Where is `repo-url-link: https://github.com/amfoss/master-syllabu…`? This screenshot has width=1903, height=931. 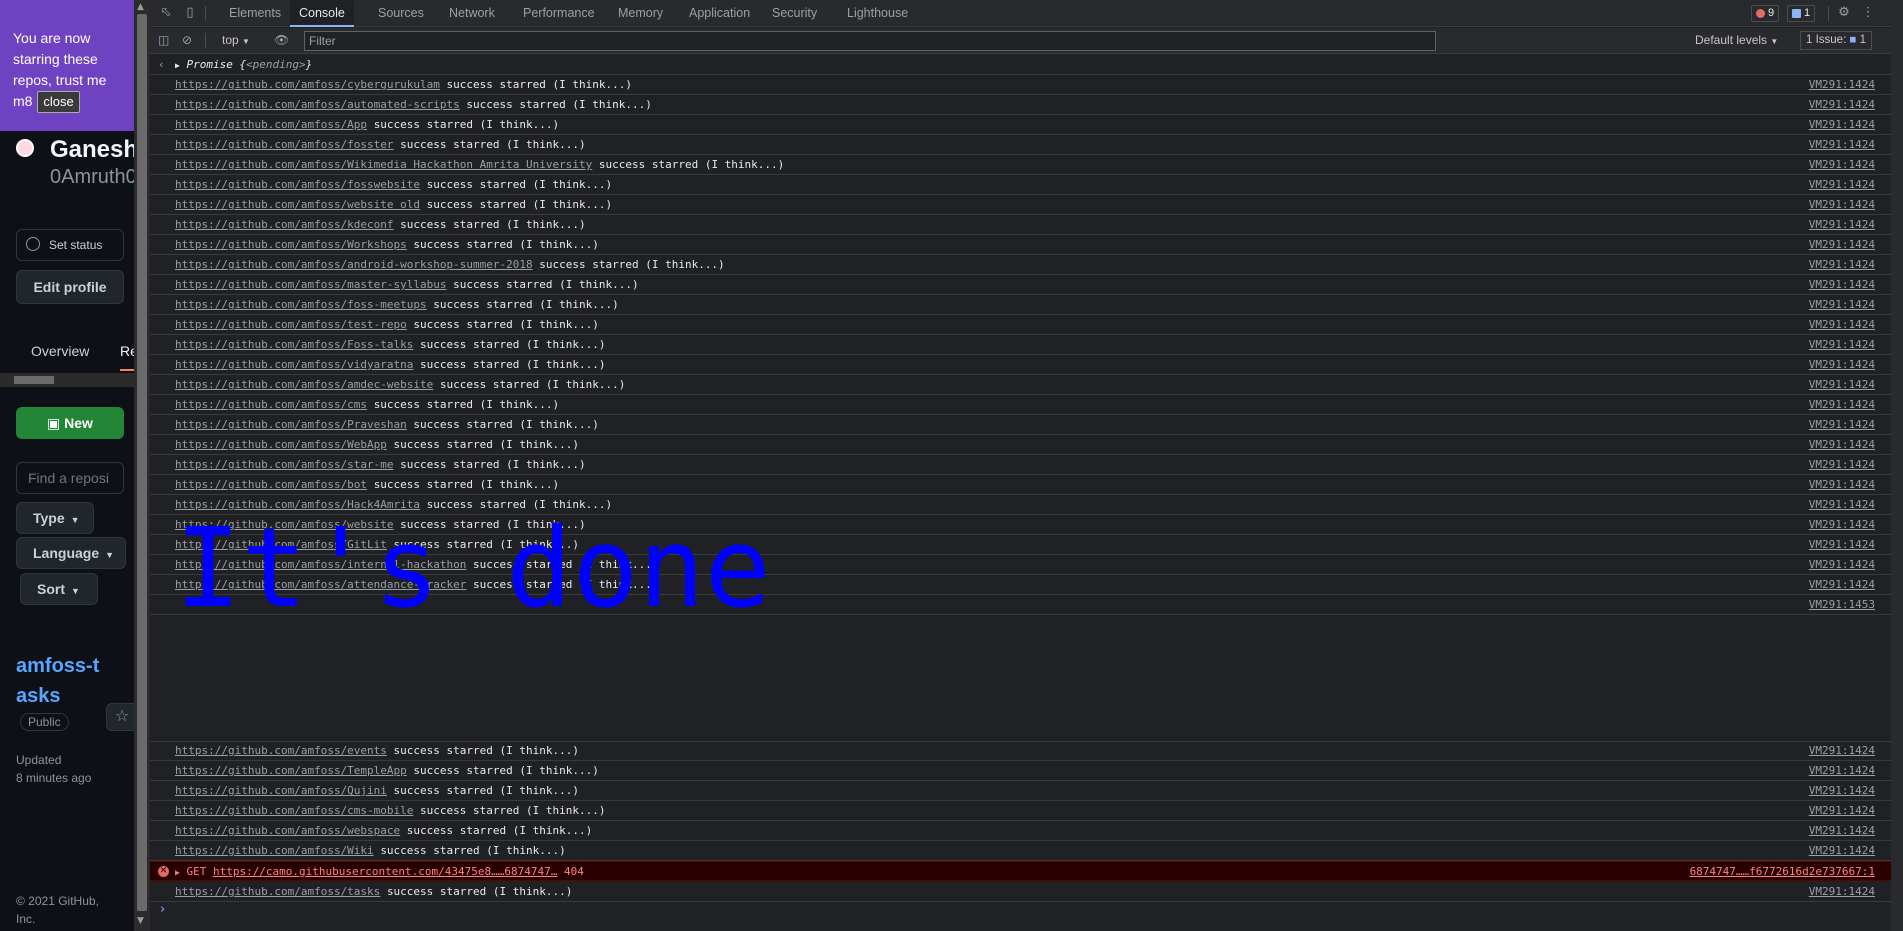
repo-url-link: https://github.com/amfoss/master-syllabu… is located at coordinates (311, 284).